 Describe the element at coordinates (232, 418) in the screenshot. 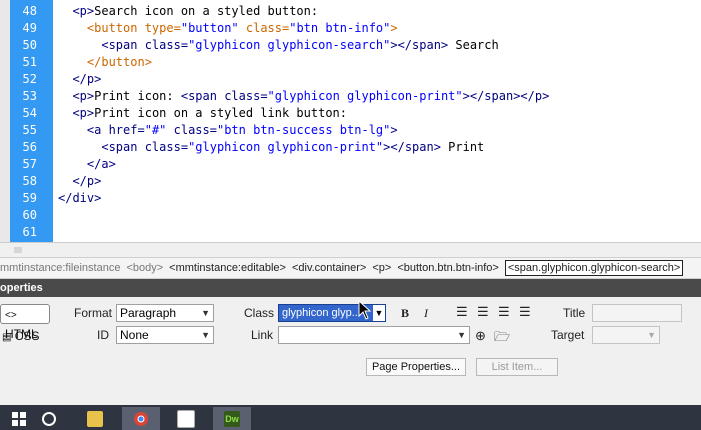

I see `taskbar-dreamweaver: Dw` at that location.